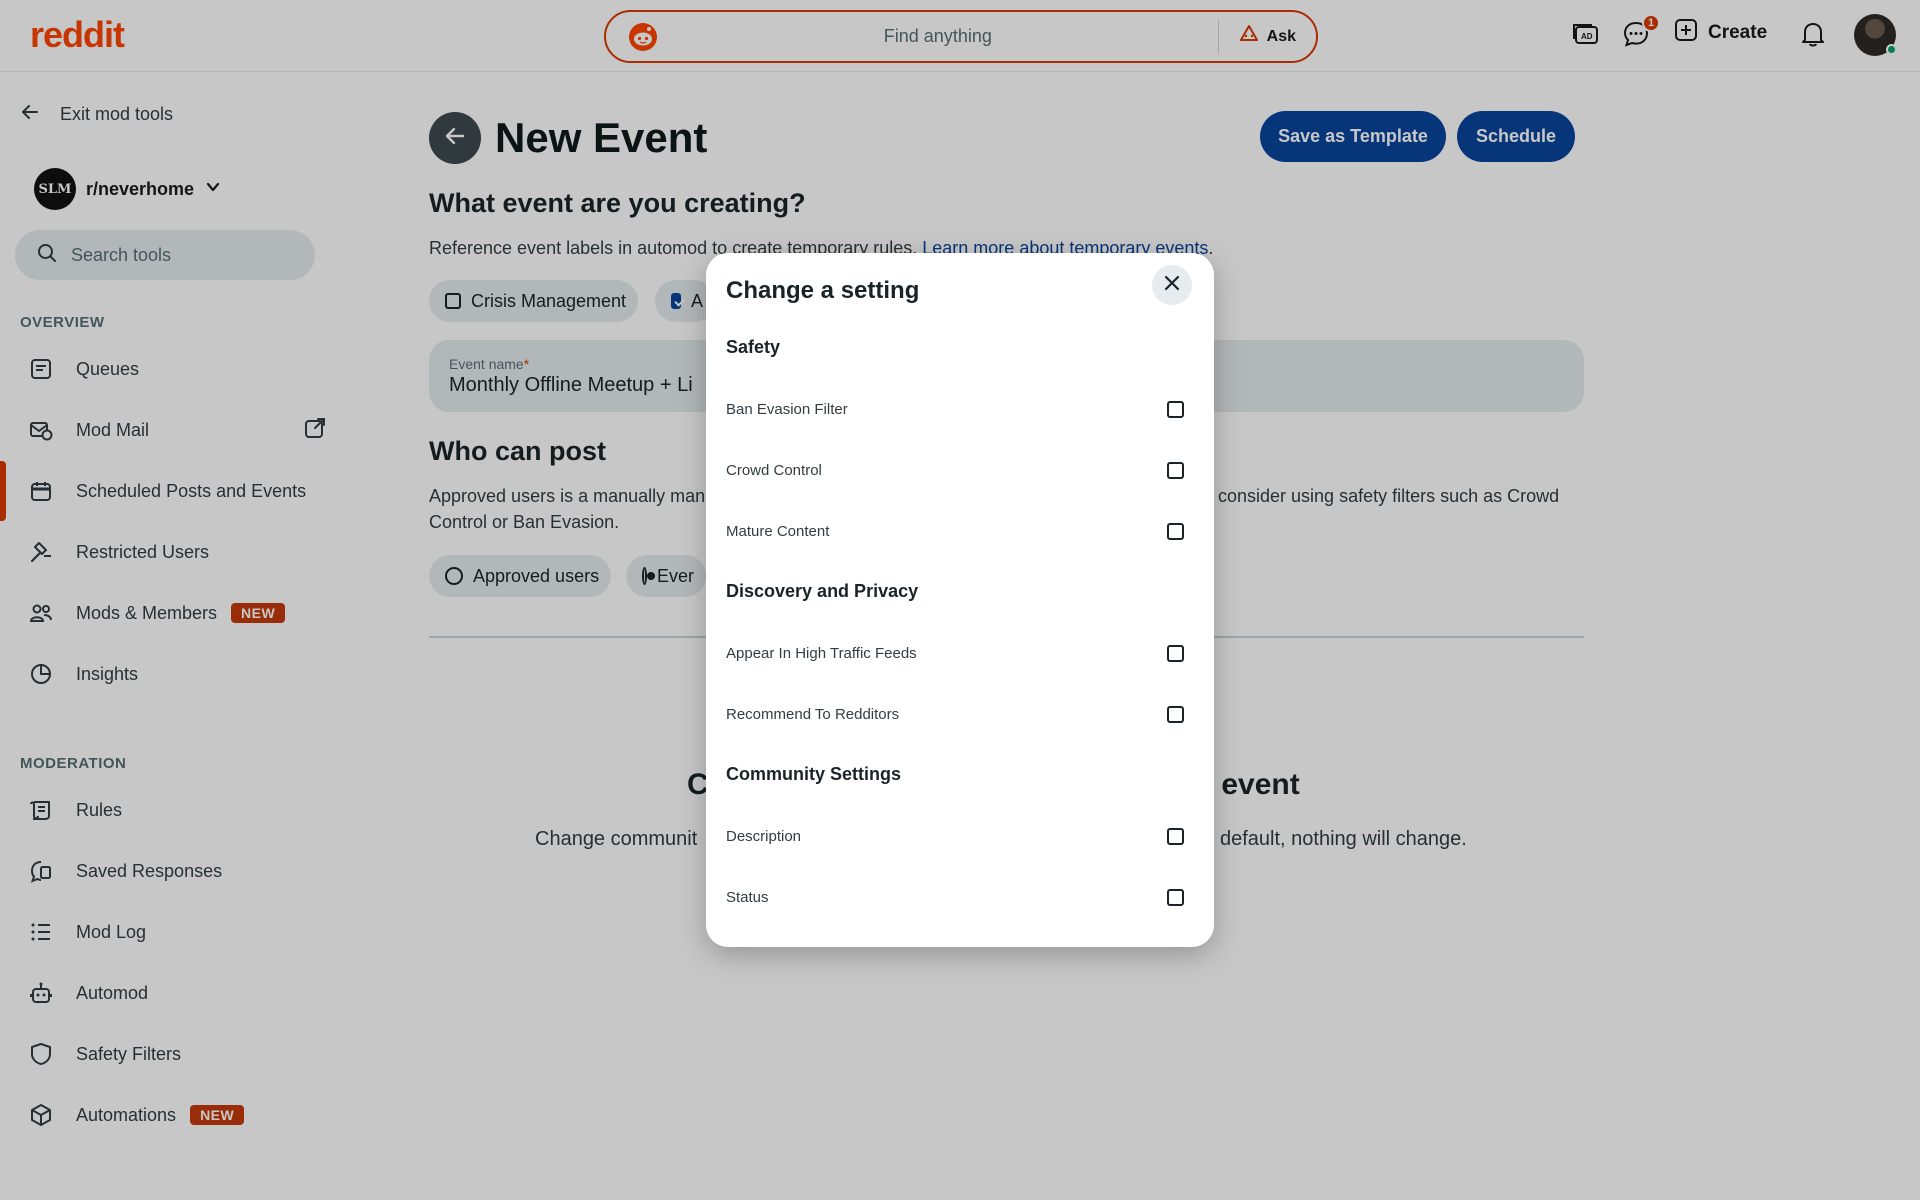 This screenshot has height=1200, width=1920. Describe the element at coordinates (753, 347) in the screenshot. I see `section-safety: Safety` at that location.